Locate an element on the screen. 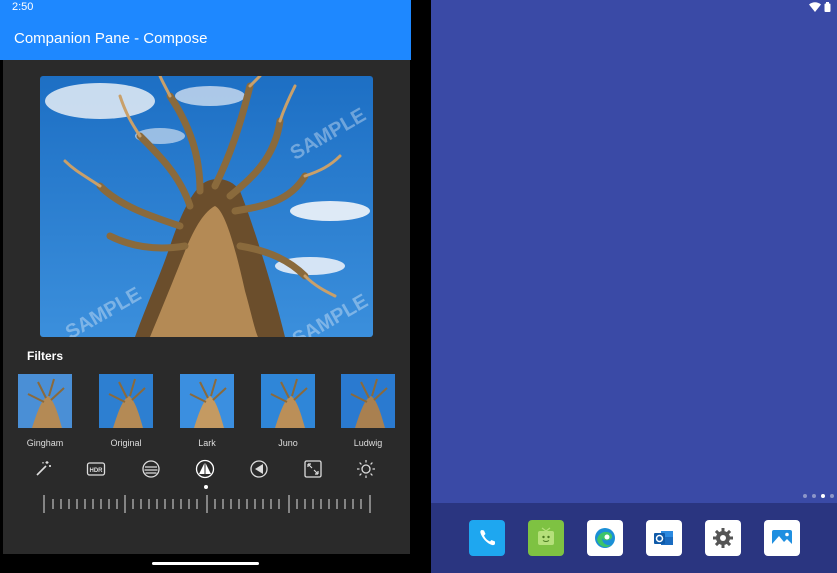 Image resolution: width=837 pixels, height=573 pixels. edge-browser-icon is located at coordinates (605, 538).